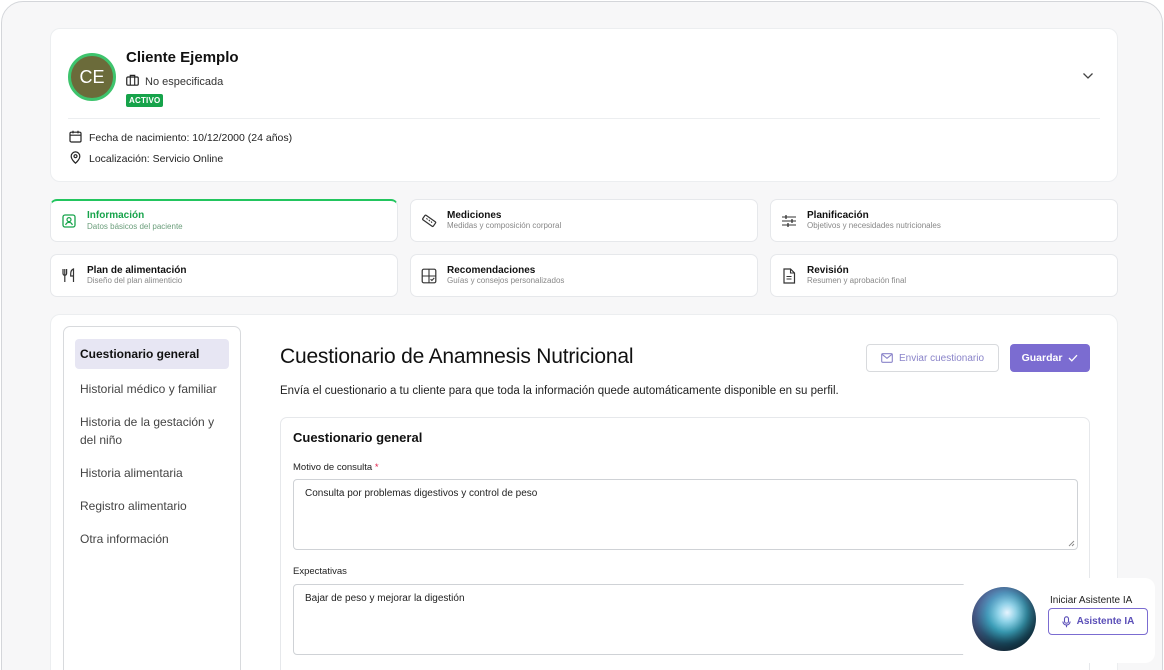  Describe the element at coordinates (429, 221) in the screenshot. I see `ruler-icon` at that location.